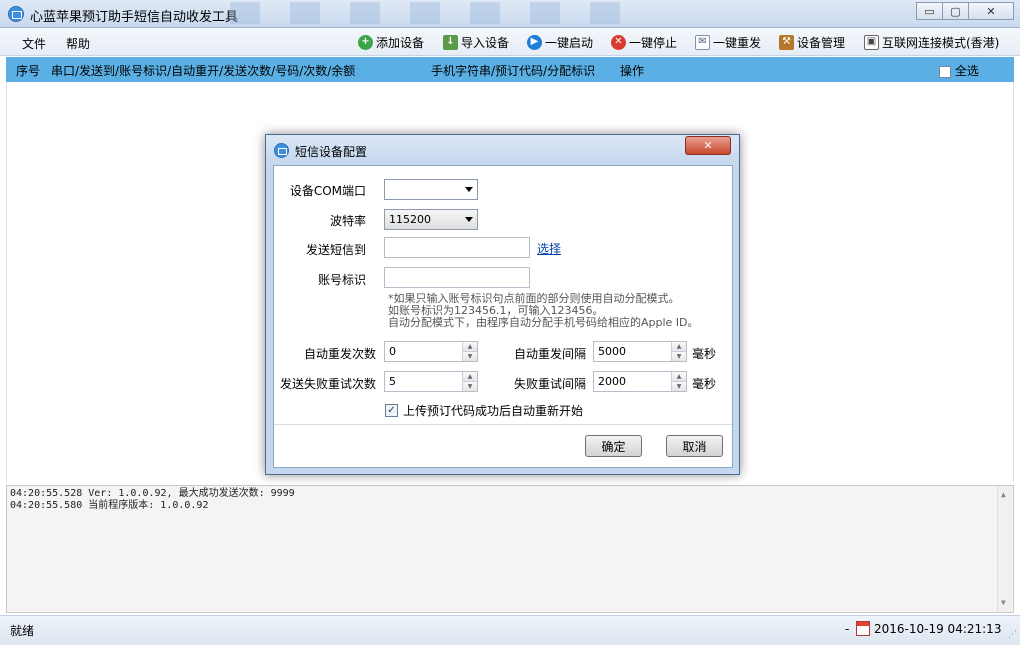 The image size is (1020, 645). I want to click on dialog-close-button: ✕, so click(708, 145).